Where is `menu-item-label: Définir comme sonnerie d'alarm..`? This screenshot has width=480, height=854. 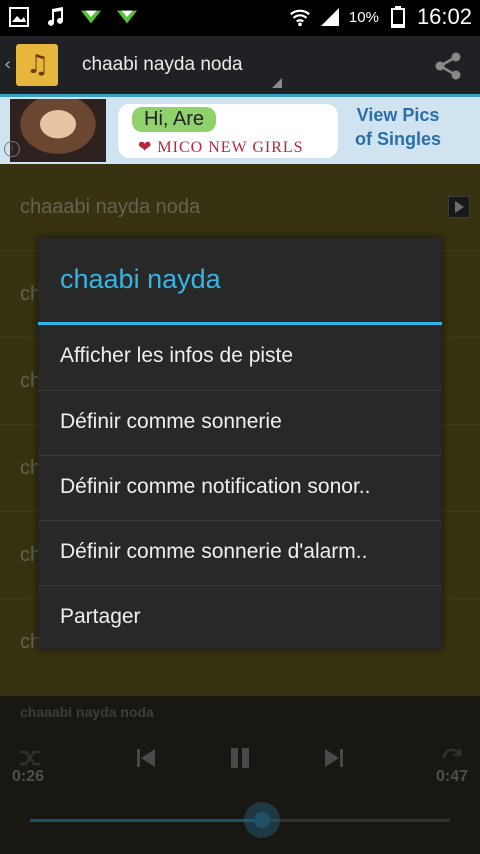
menu-item-label: Définir comme sonnerie d'alarm.. is located at coordinates (214, 551).